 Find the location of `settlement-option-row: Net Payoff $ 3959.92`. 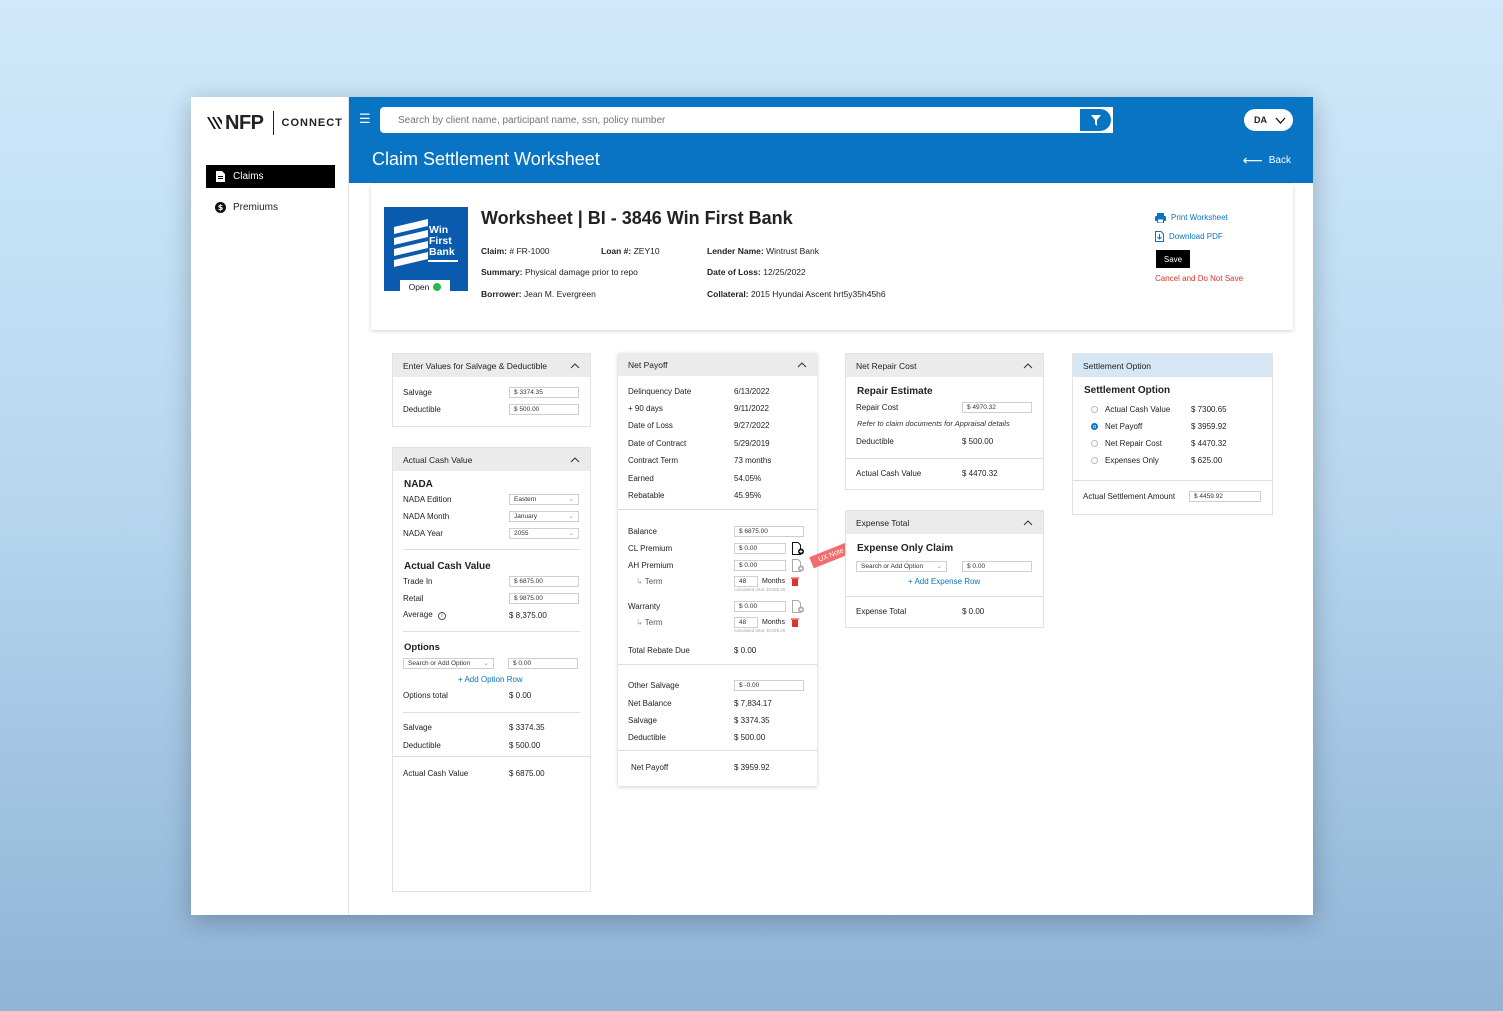

settlement-option-row: Net Payoff $ 3959.92 is located at coordinates (1176, 426).